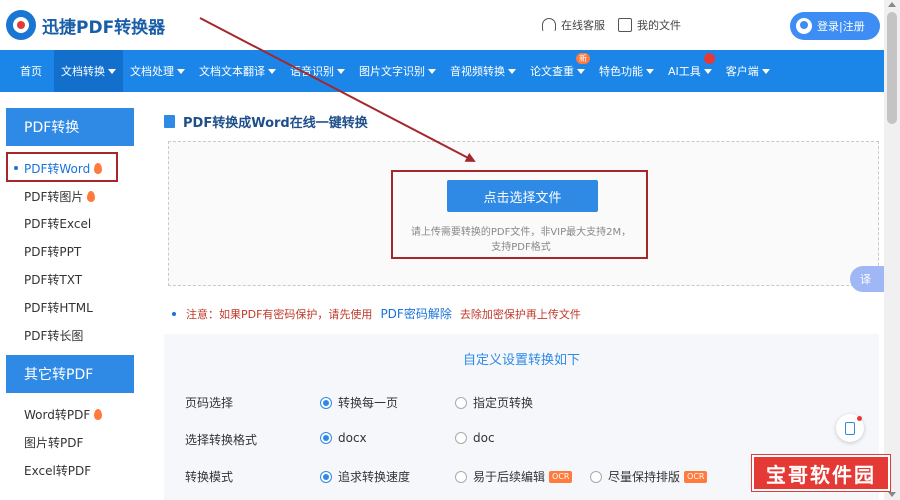 Image resolution: width=900 pixels, height=500 pixels. I want to click on nav-item-label: 文档处理, so click(152, 71).